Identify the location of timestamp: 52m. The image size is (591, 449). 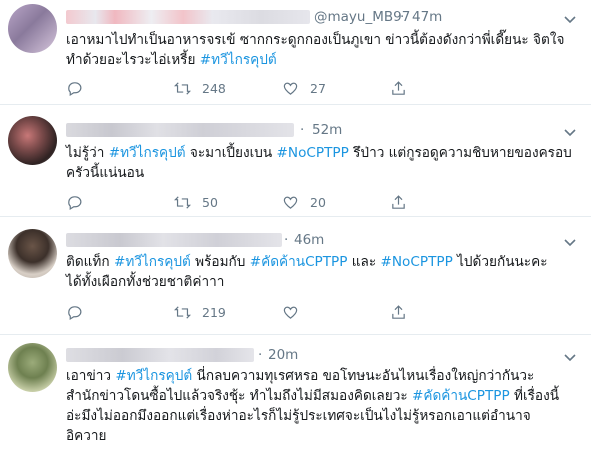
(327, 130).